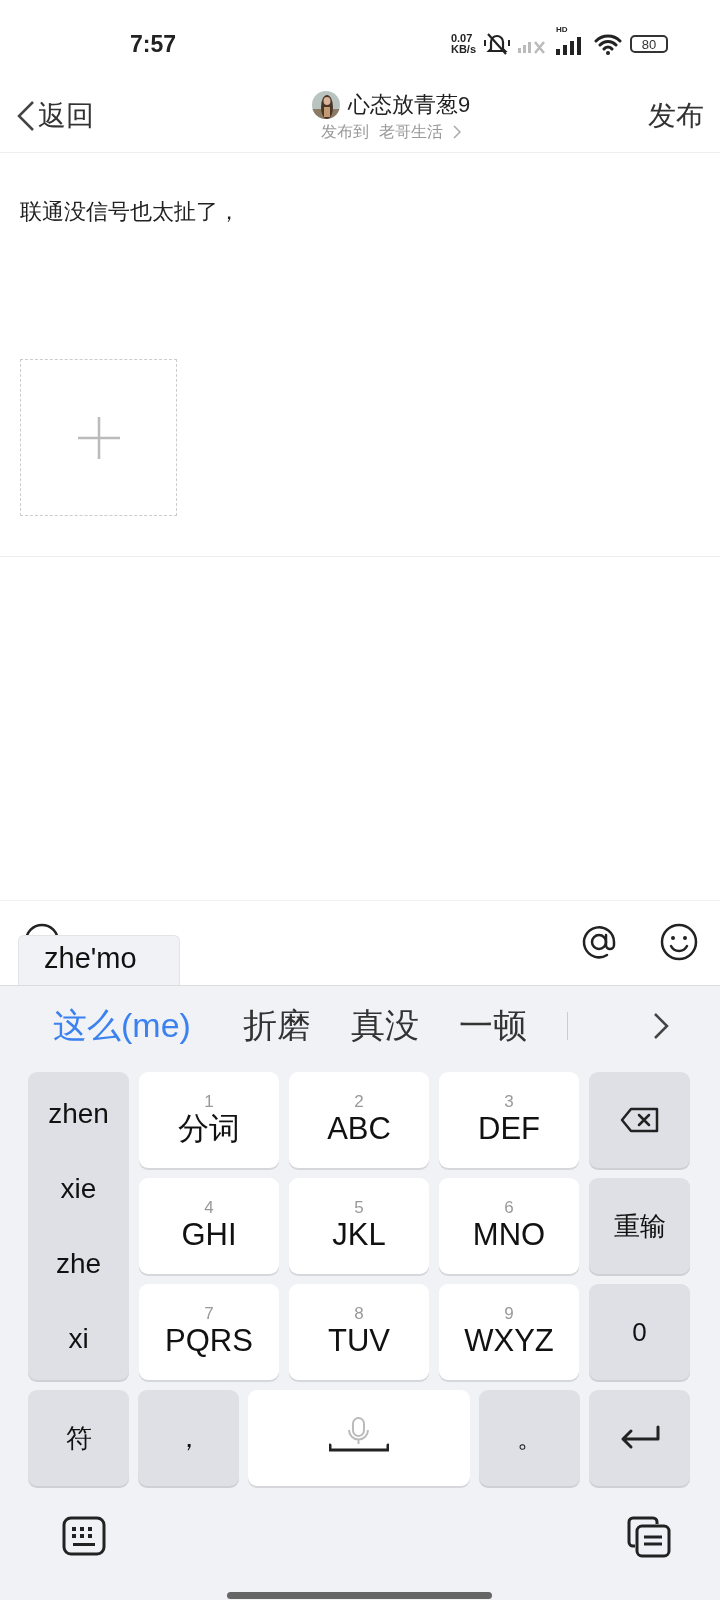  Describe the element at coordinates (84, 1537) in the screenshot. I see `keyboard-icon` at that location.